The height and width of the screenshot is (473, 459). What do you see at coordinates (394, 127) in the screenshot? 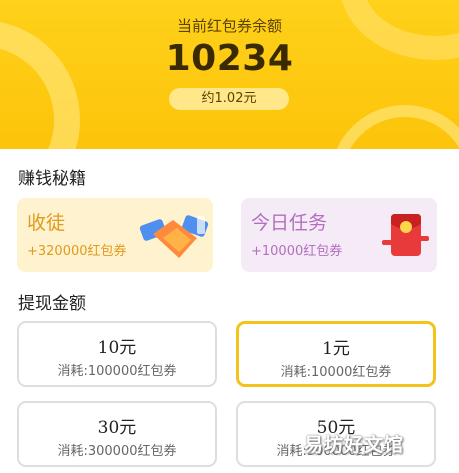
I see `decor-ring` at bounding box center [394, 127].